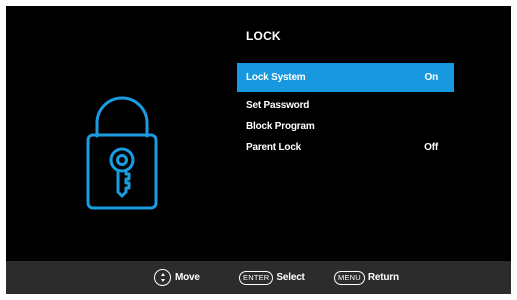 The image size is (517, 300). I want to click on menu-item-label: Set Password, so click(278, 105).